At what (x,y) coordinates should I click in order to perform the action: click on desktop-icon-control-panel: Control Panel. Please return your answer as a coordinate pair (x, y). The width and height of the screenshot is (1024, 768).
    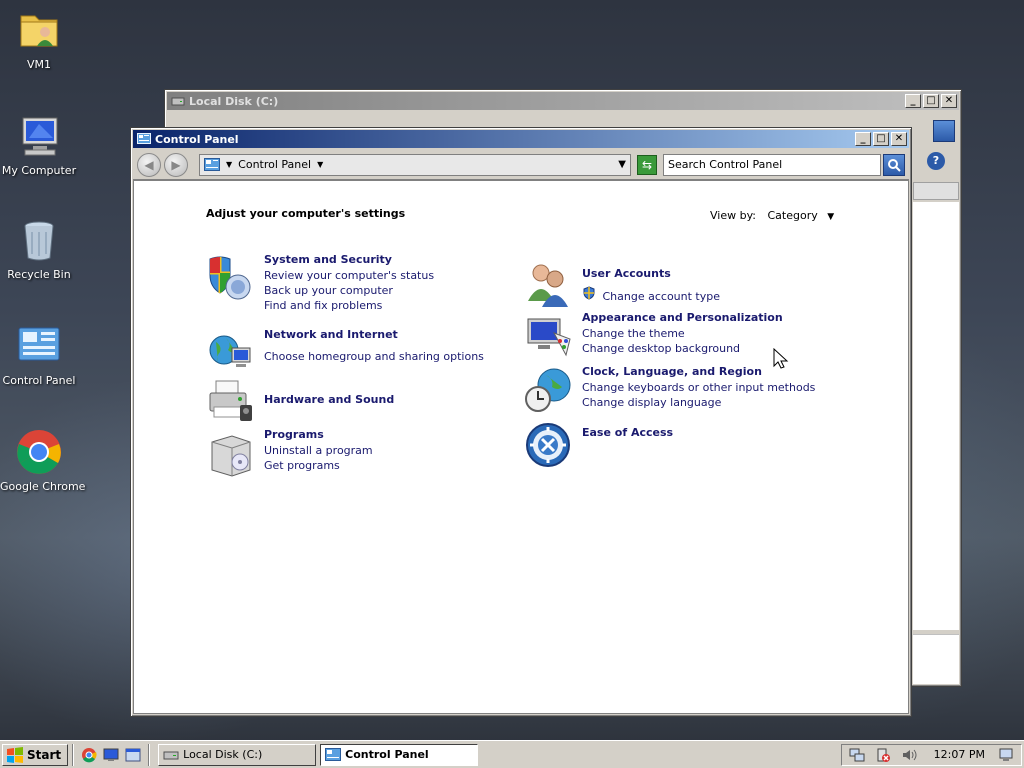
    Looking at the image, I should click on (39, 354).